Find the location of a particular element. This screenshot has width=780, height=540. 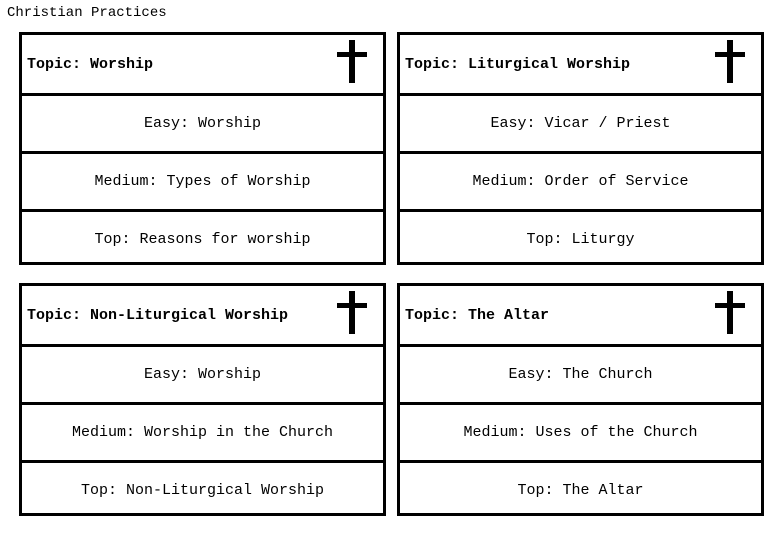

card-medium-row: Medium: Uses of the Church is located at coordinates (580, 431).